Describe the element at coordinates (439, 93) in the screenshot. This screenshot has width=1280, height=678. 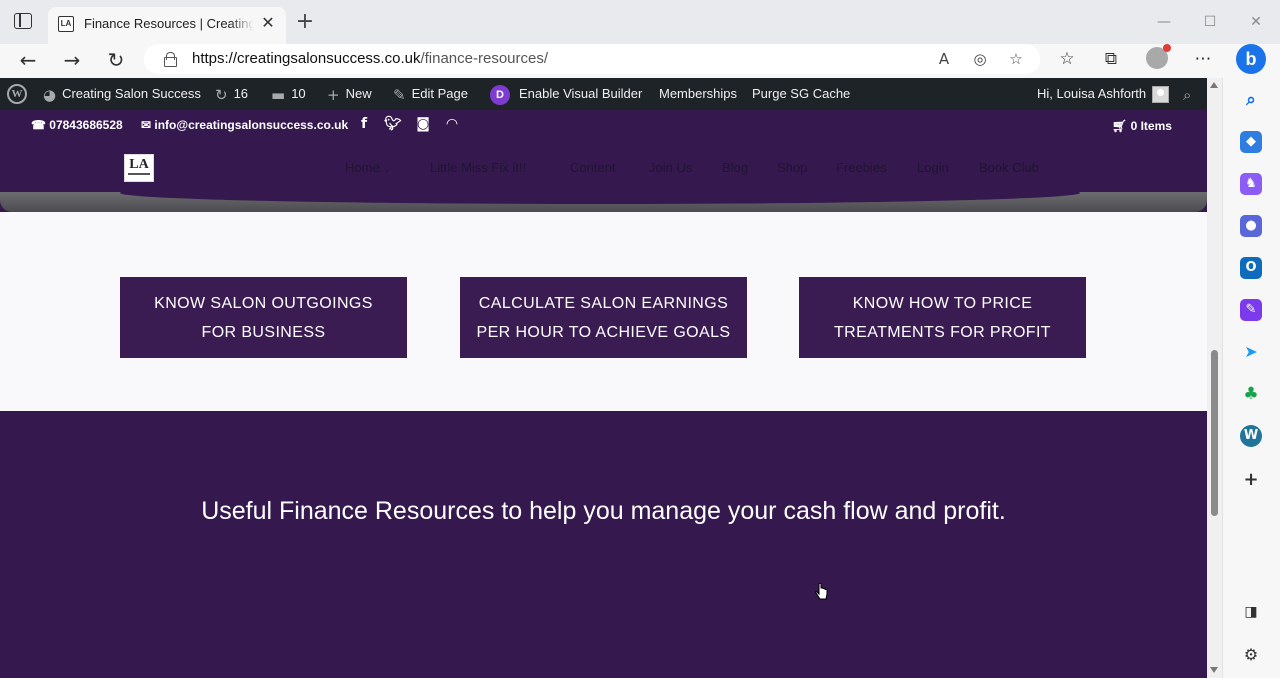
I see `edit-page-label: Edit Page` at that location.